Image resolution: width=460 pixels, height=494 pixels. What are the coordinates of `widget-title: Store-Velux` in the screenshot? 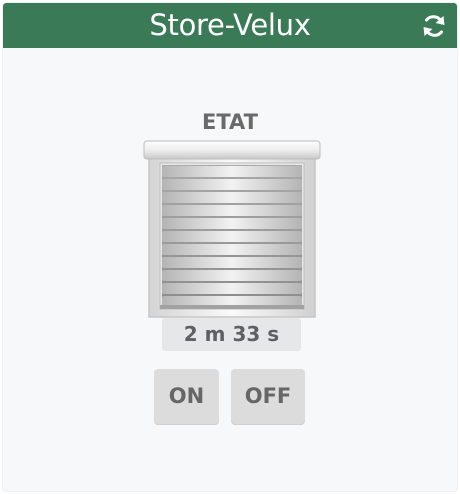 It's located at (230, 25).